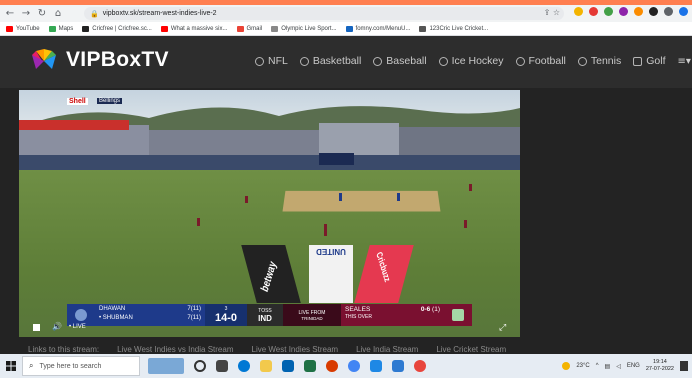 This screenshot has height=378, width=692. What do you see at coordinates (26, 14) in the screenshot?
I see `forward-icon: →` at bounding box center [26, 14].